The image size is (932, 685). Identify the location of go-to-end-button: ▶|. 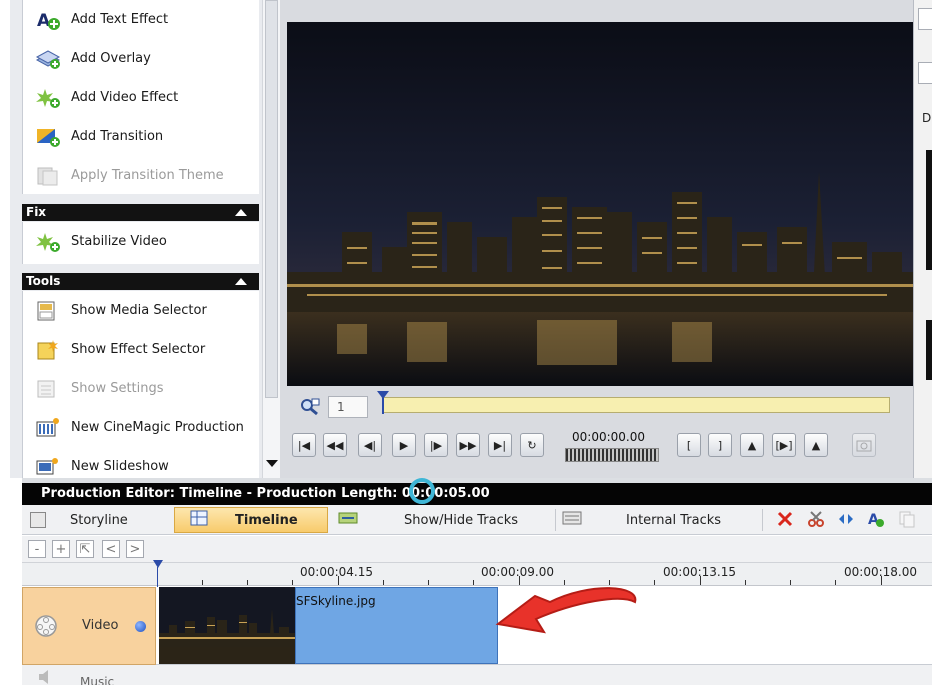
(500, 445).